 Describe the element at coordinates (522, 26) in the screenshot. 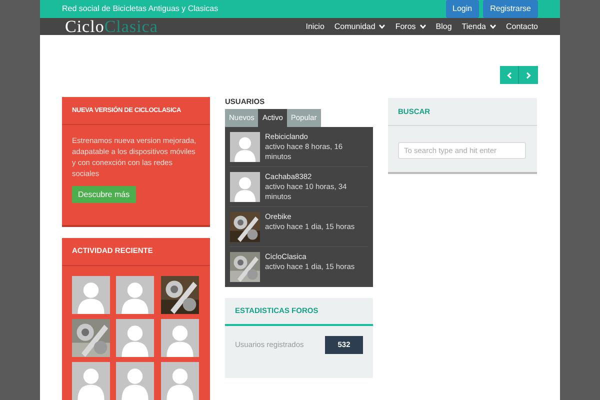

I see `nav-link: Contacto` at that location.